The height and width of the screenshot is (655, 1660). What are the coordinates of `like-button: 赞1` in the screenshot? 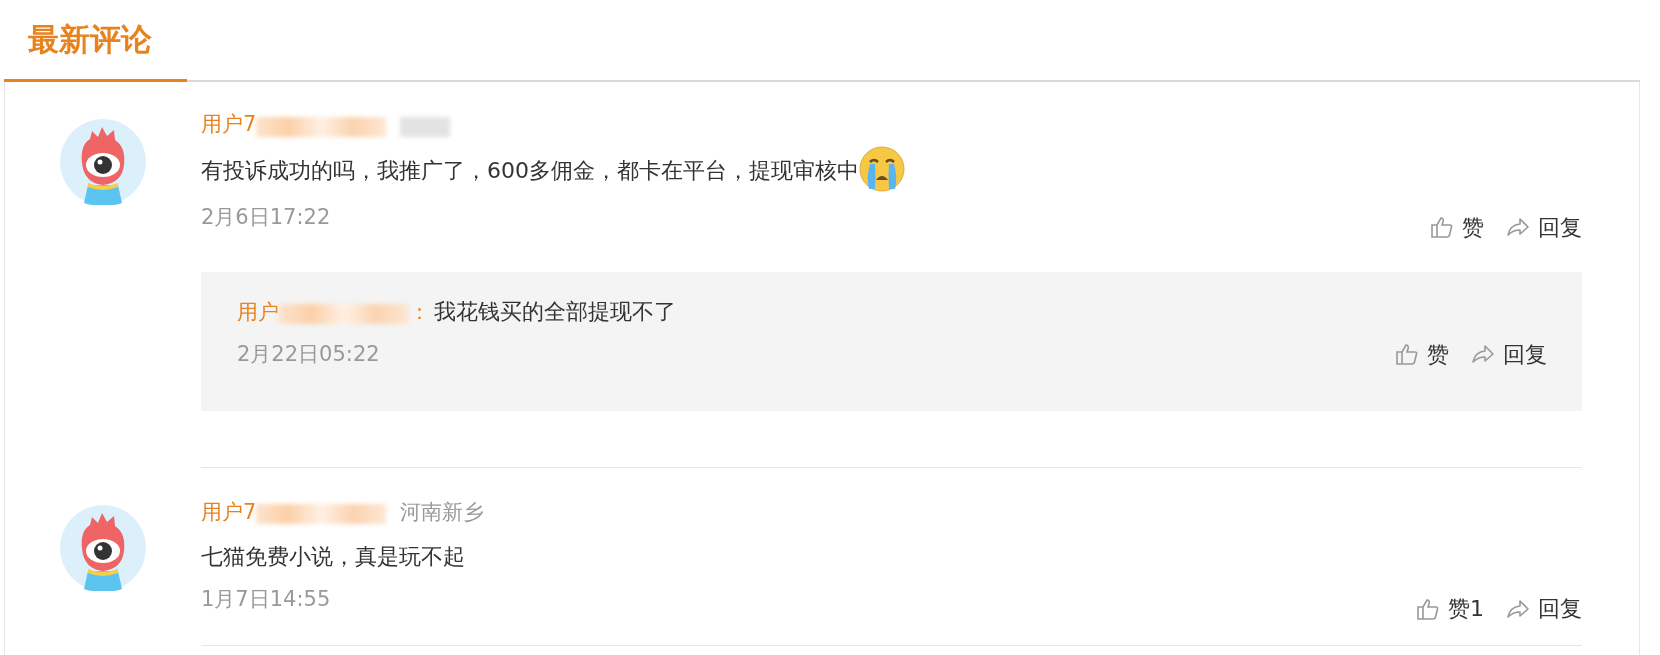 It's located at (1450, 608).